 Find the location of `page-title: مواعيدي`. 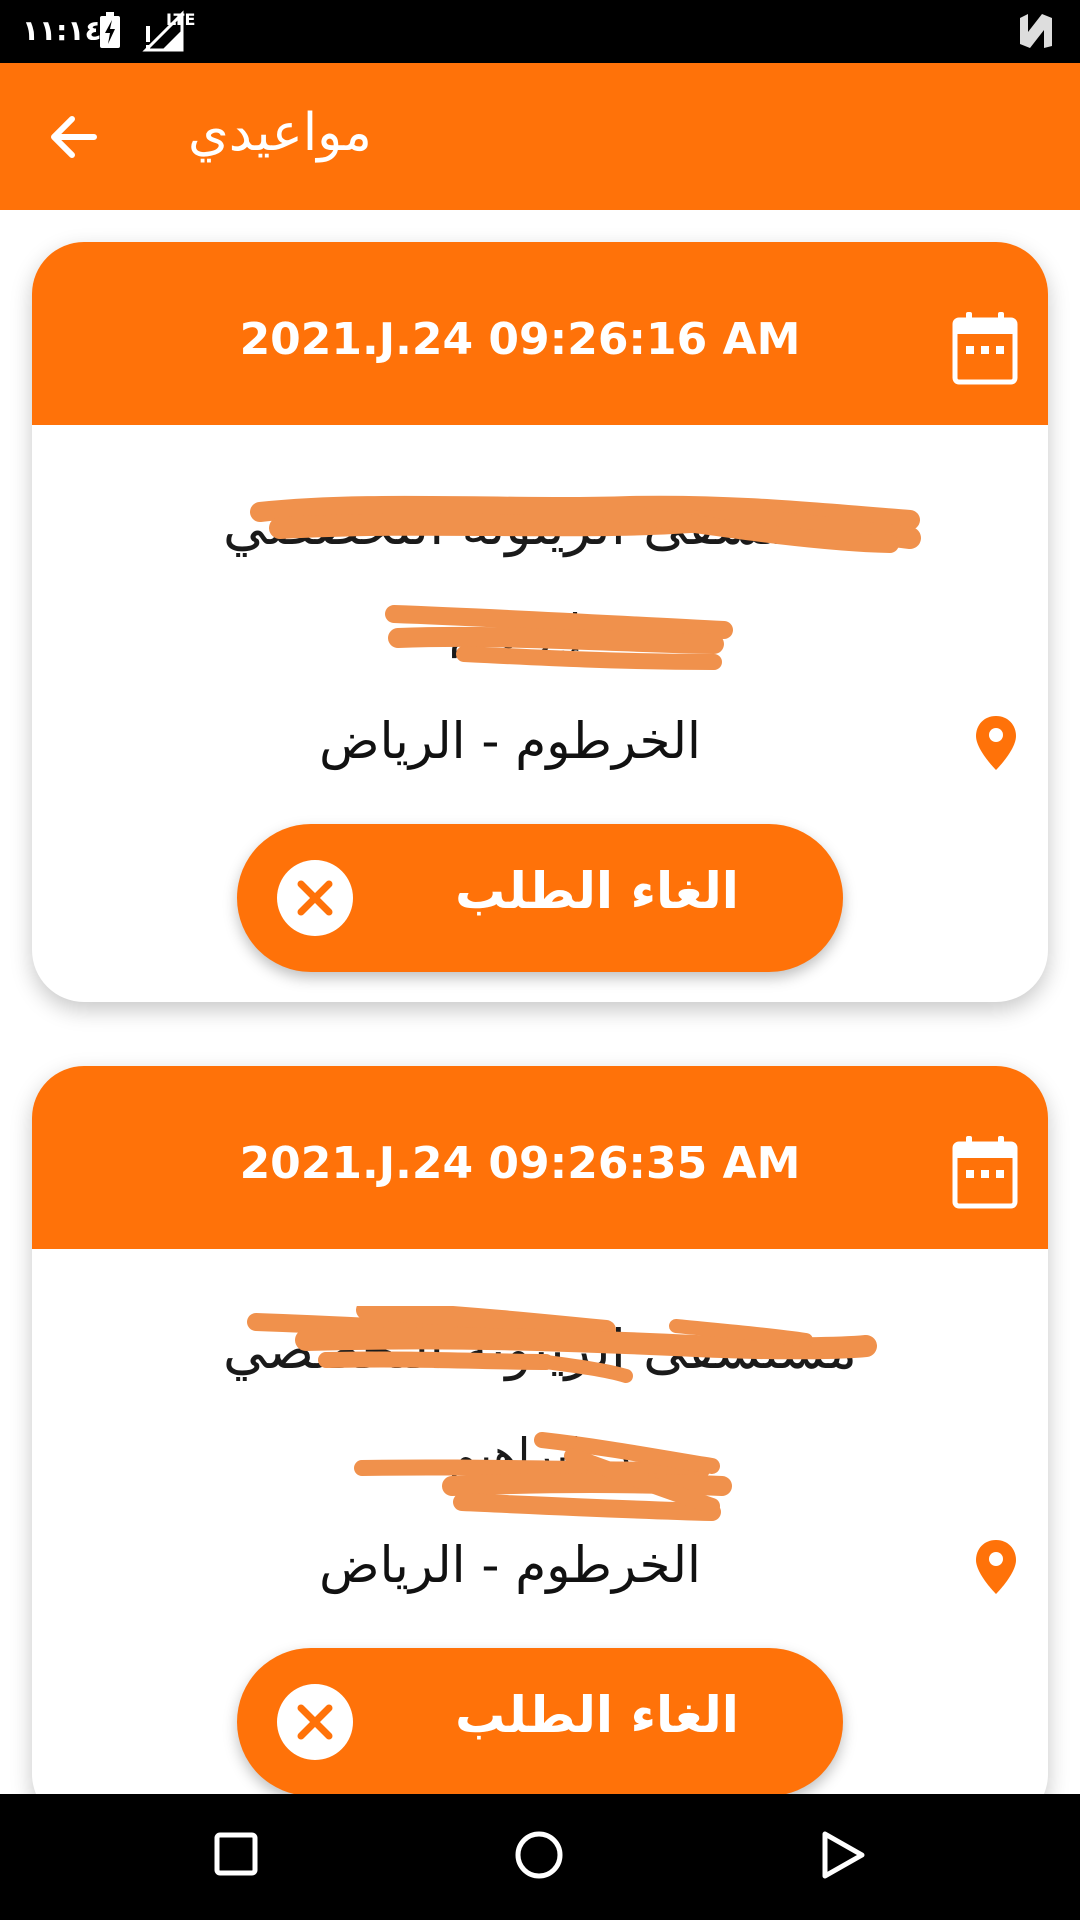

page-title: مواعيدي is located at coordinates (280, 133).